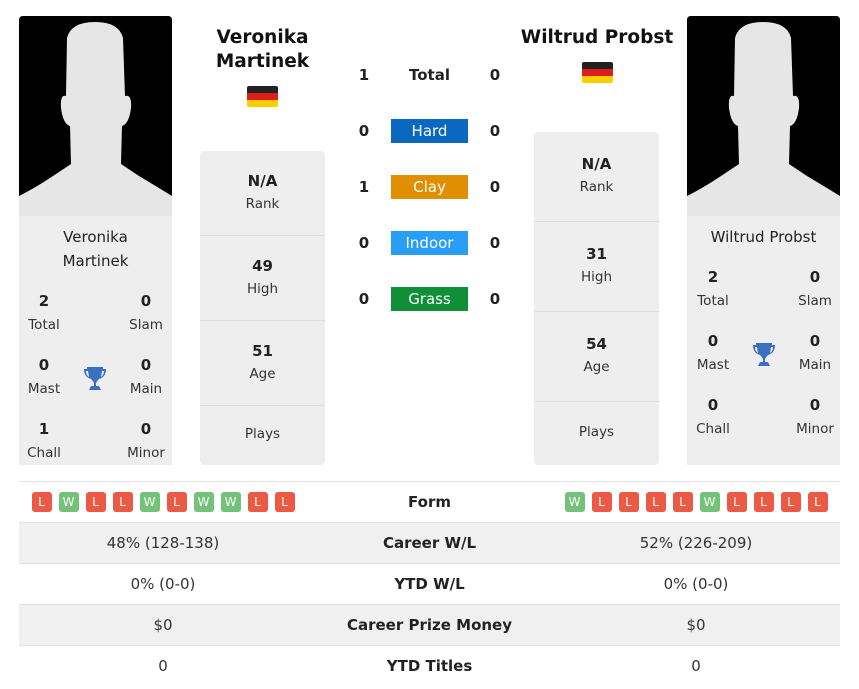 The image size is (859, 689). I want to click on surface-badge-hard: Hard, so click(429, 131).